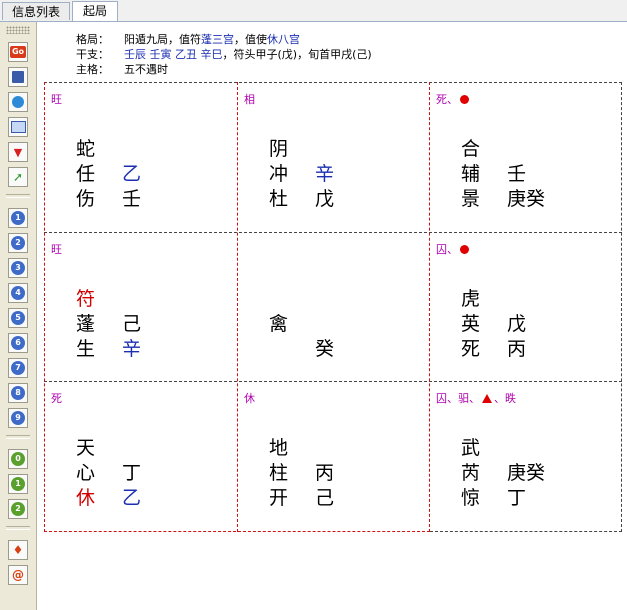 The height and width of the screenshot is (610, 627). What do you see at coordinates (132, 324) in the screenshot?
I see `star-stem: 己` at bounding box center [132, 324].